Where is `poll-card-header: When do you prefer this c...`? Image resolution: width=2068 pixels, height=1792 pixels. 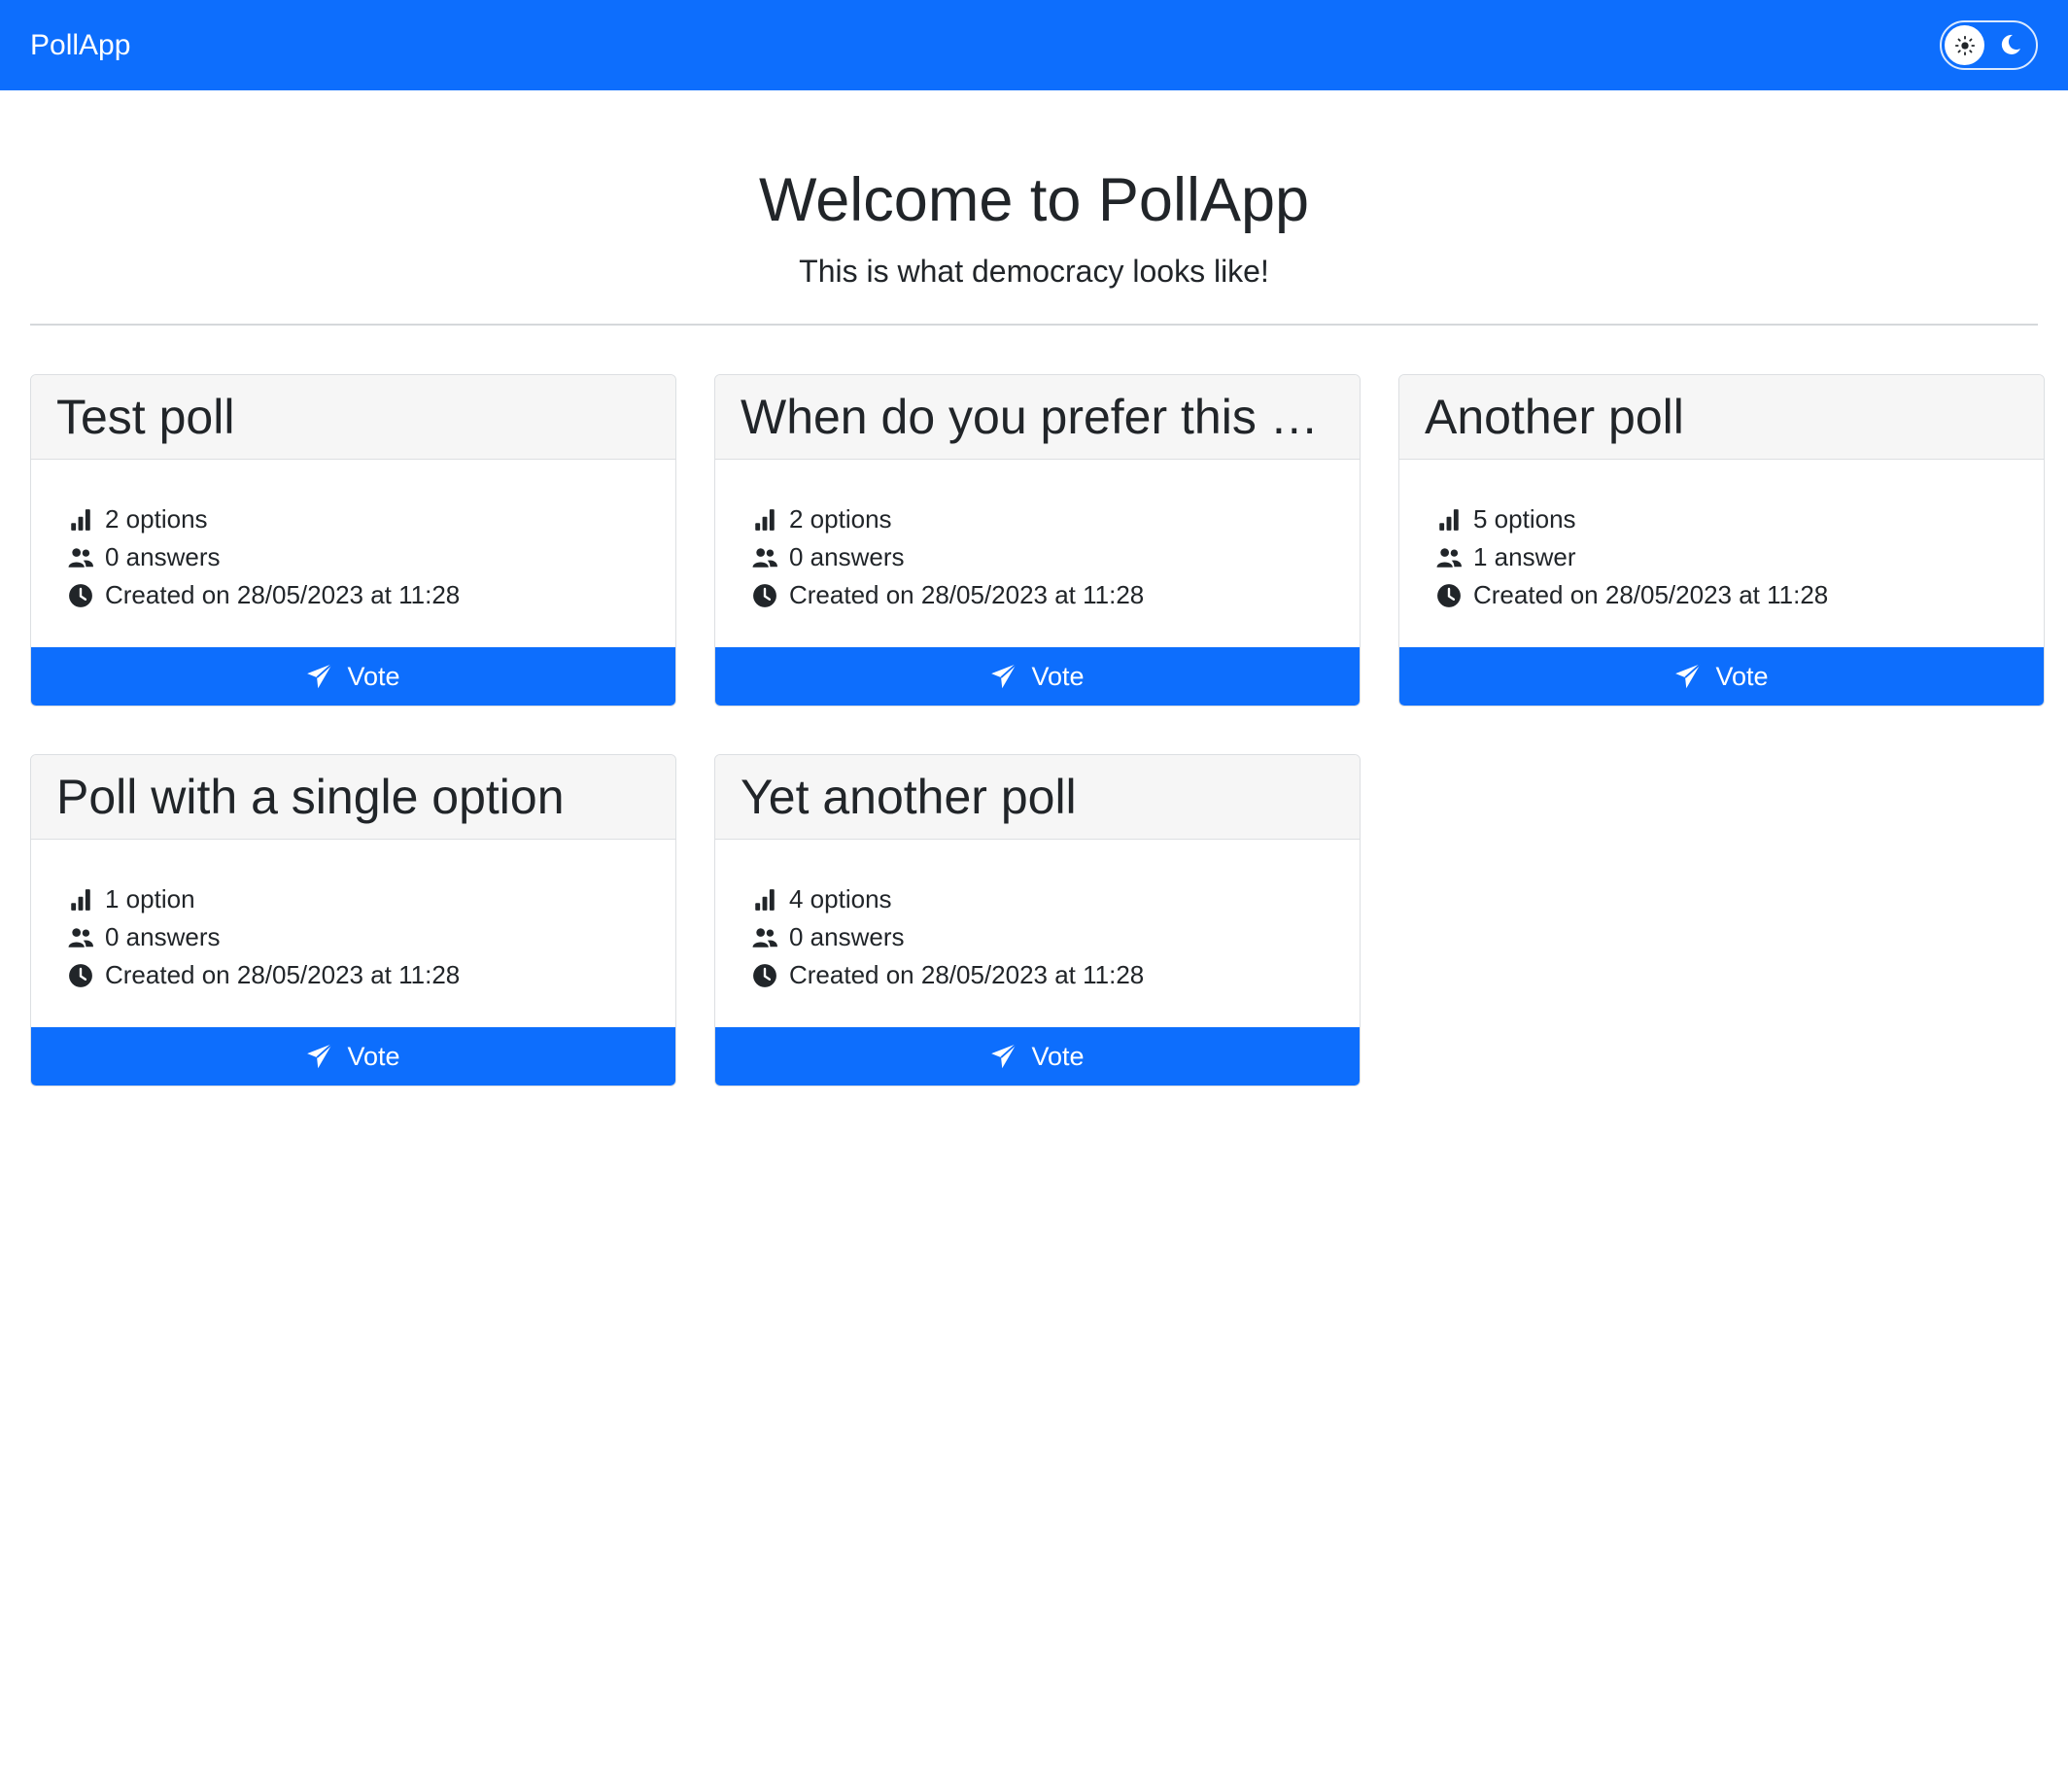
poll-card-header: When do you prefer this c... is located at coordinates (1037, 418).